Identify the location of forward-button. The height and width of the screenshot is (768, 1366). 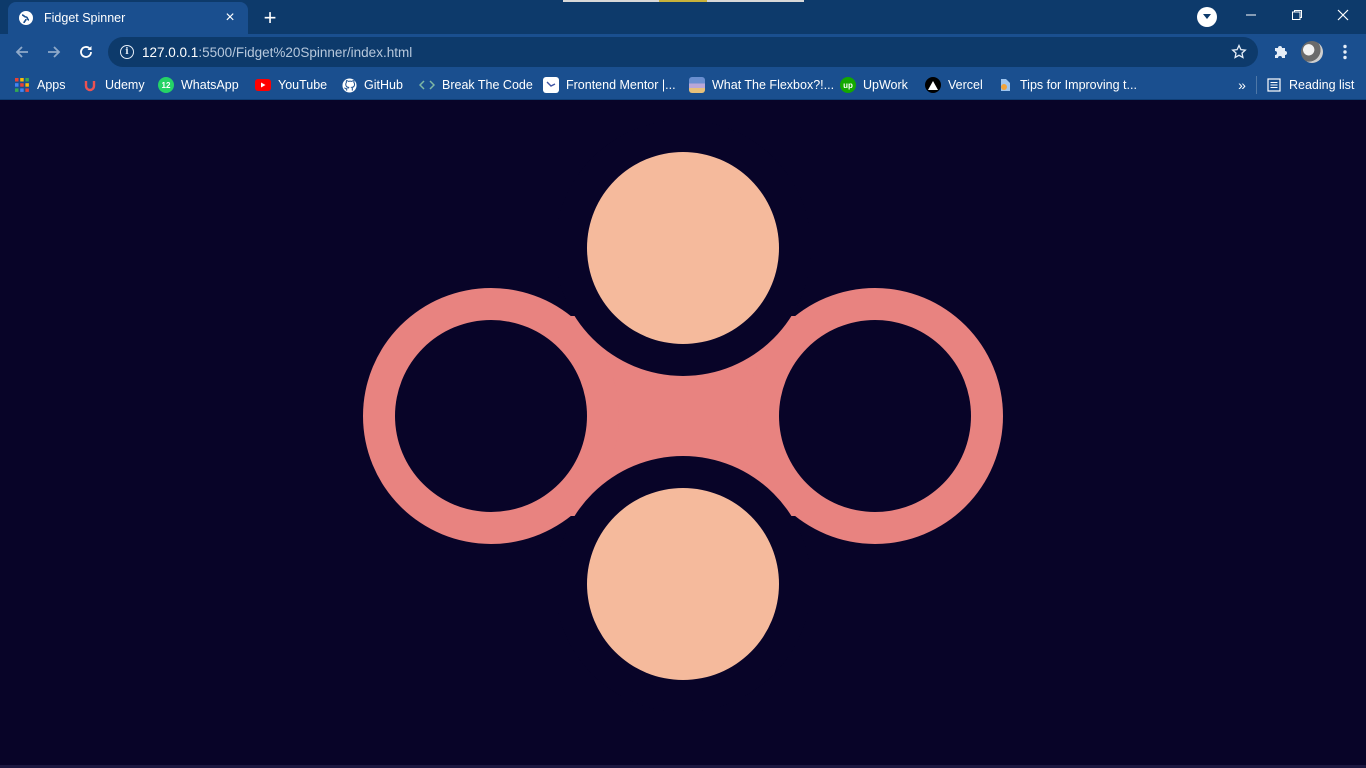
(54, 52).